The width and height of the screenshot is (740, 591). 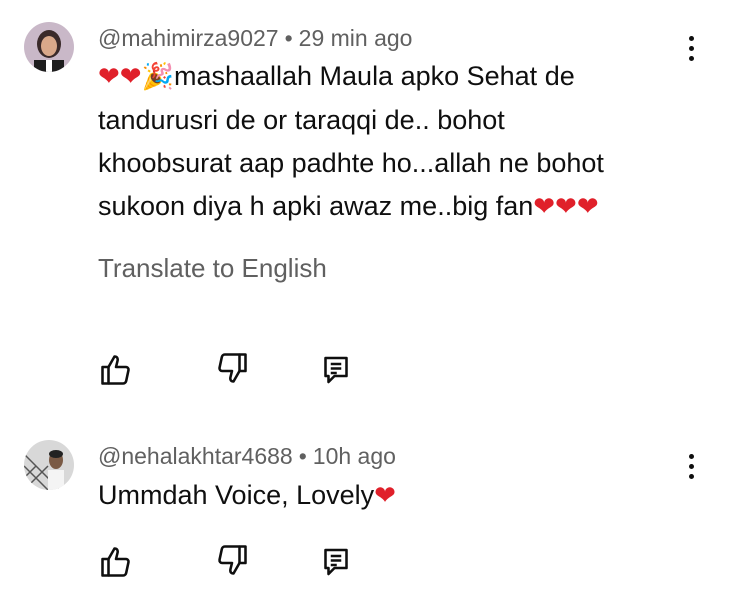 I want to click on comment-text: Ummdah Voice, Lovely❤, so click(x=398, y=496).